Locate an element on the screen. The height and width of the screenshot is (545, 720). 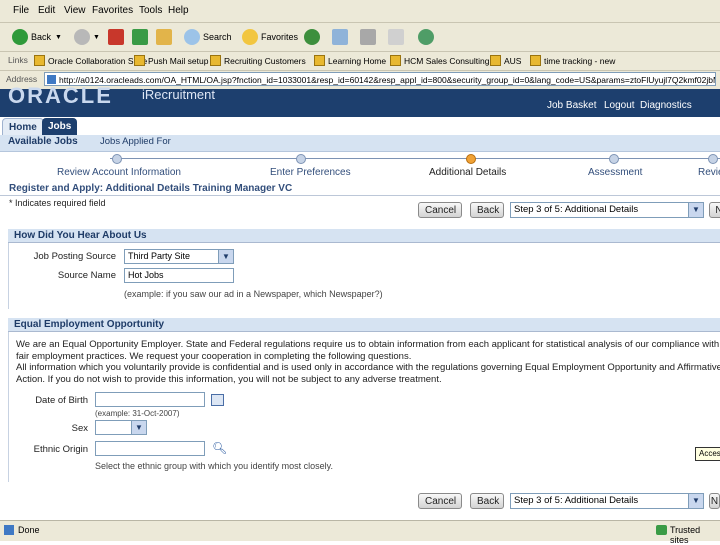
stop-button is located at coordinates (117, 37).